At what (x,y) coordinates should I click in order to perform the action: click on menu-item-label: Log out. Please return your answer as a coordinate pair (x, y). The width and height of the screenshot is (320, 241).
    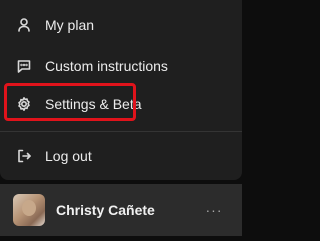
    Looking at the image, I should click on (68, 156).